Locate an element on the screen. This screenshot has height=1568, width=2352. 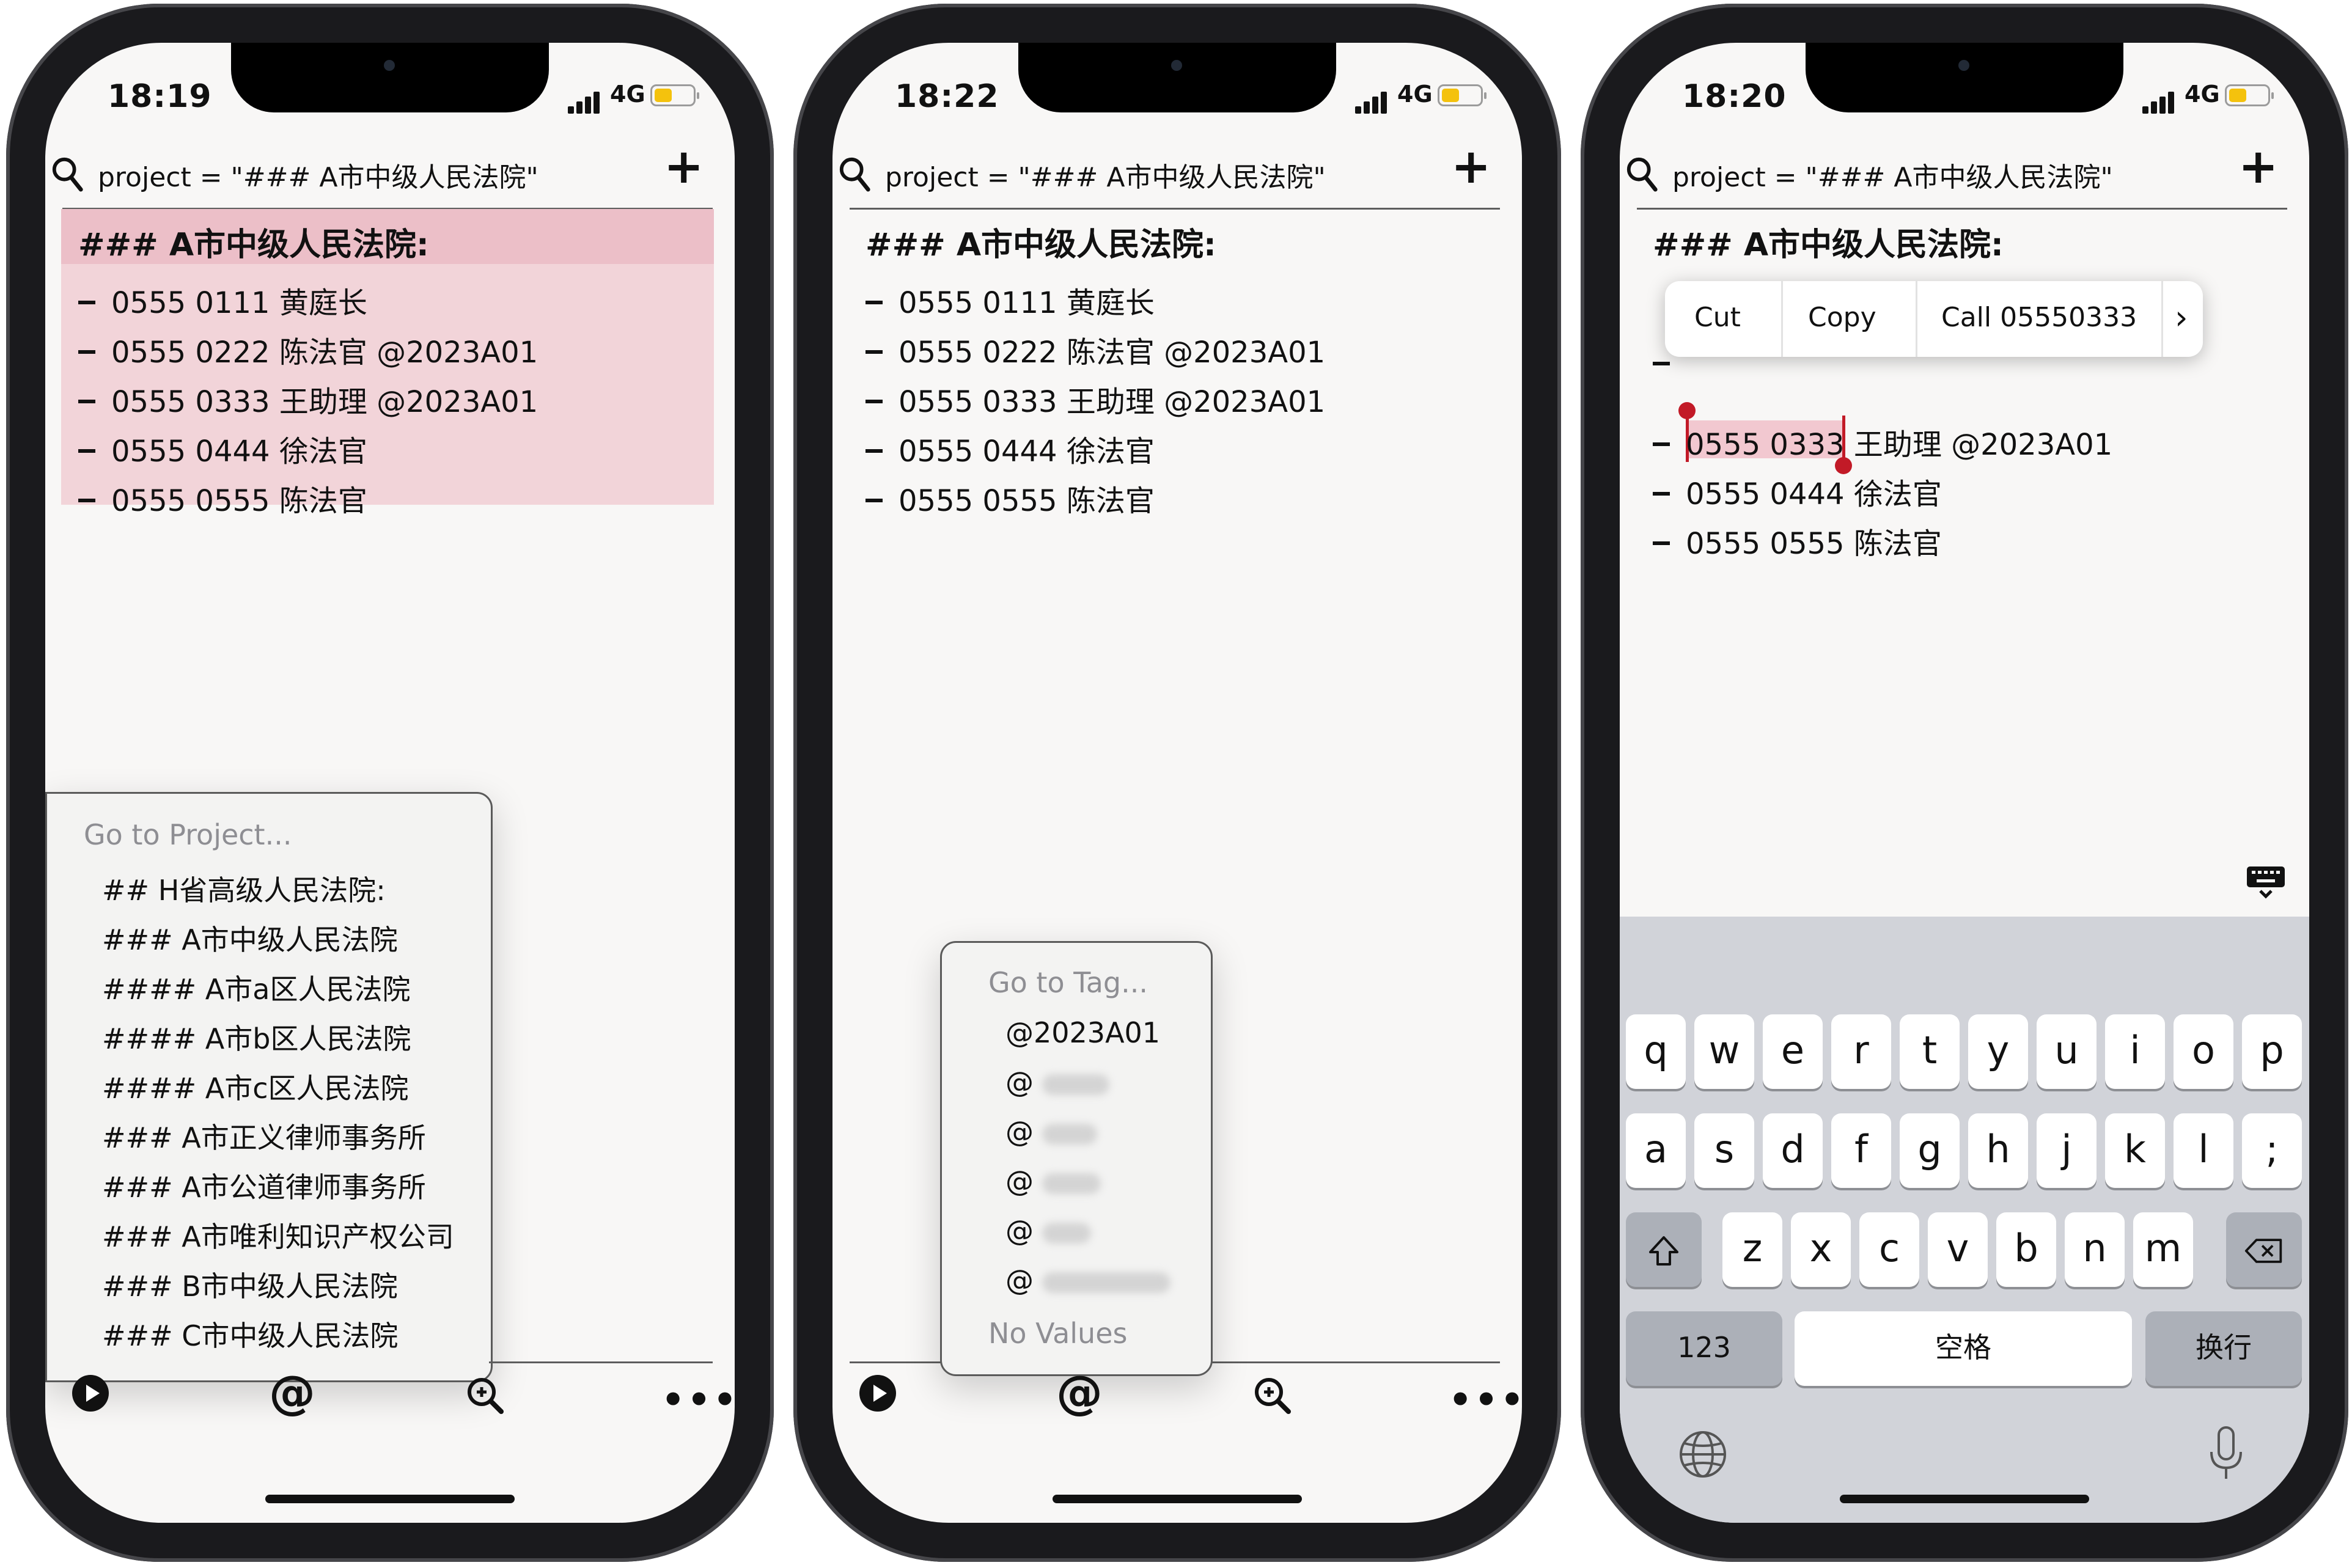
shift-key is located at coordinates (1664, 1249).